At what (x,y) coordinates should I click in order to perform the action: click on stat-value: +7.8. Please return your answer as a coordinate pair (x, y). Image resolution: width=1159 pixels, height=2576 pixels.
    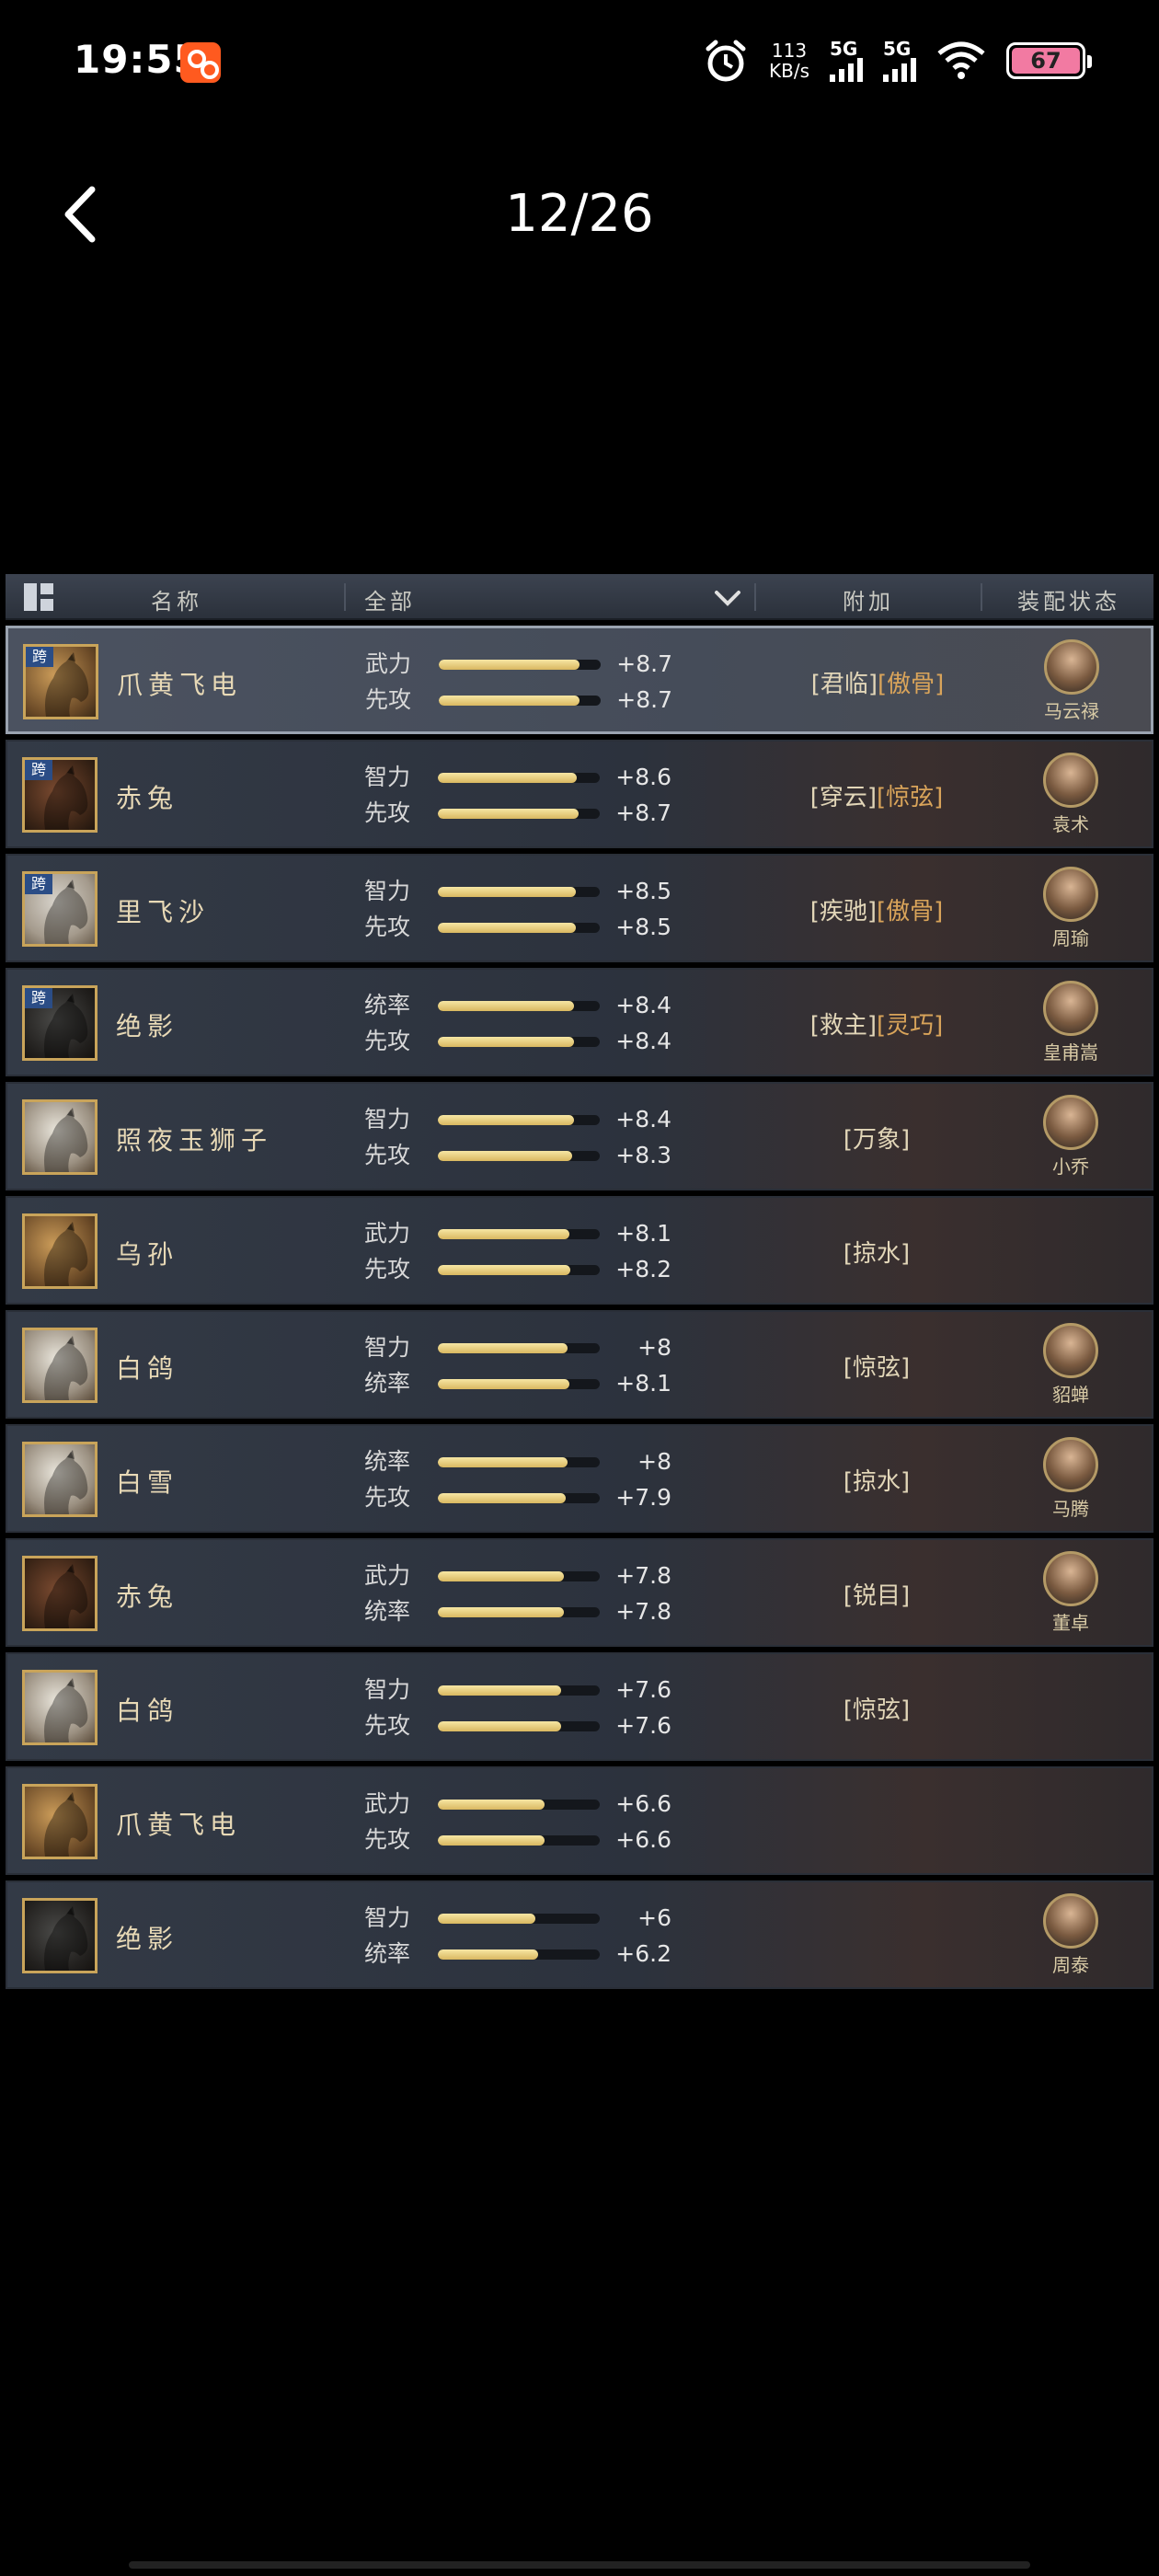
    Looking at the image, I should click on (643, 1575).